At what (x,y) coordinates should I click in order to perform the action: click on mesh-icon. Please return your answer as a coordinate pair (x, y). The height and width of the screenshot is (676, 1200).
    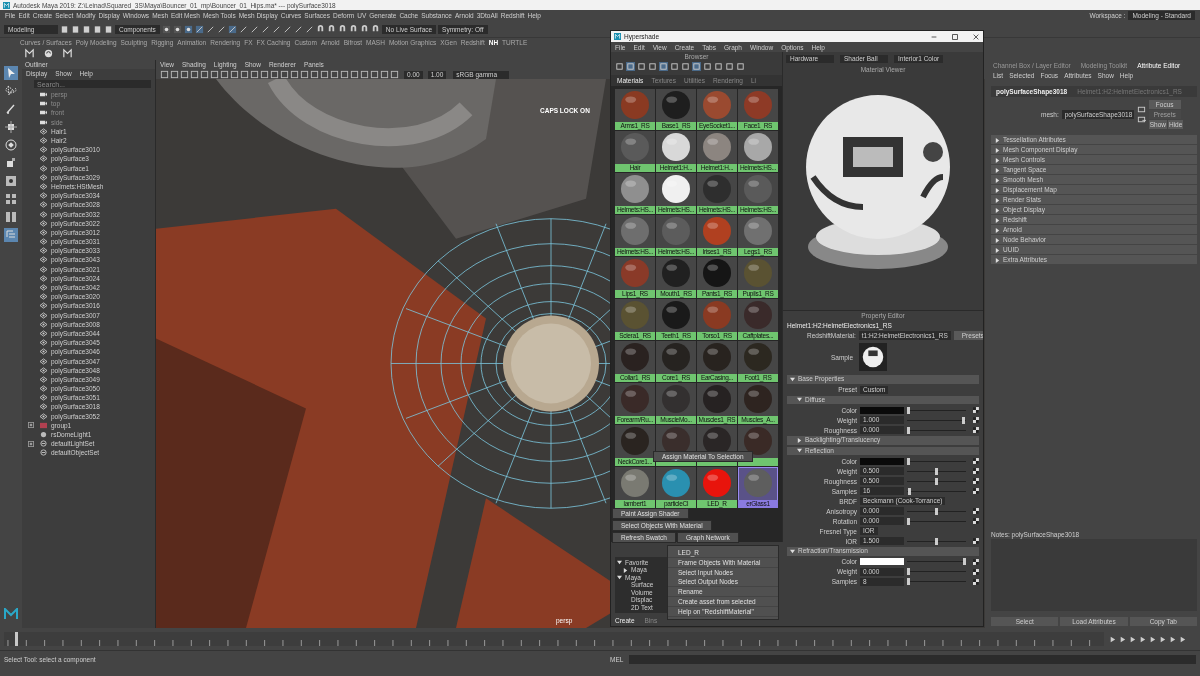
    Looking at the image, I should click on (43, 131).